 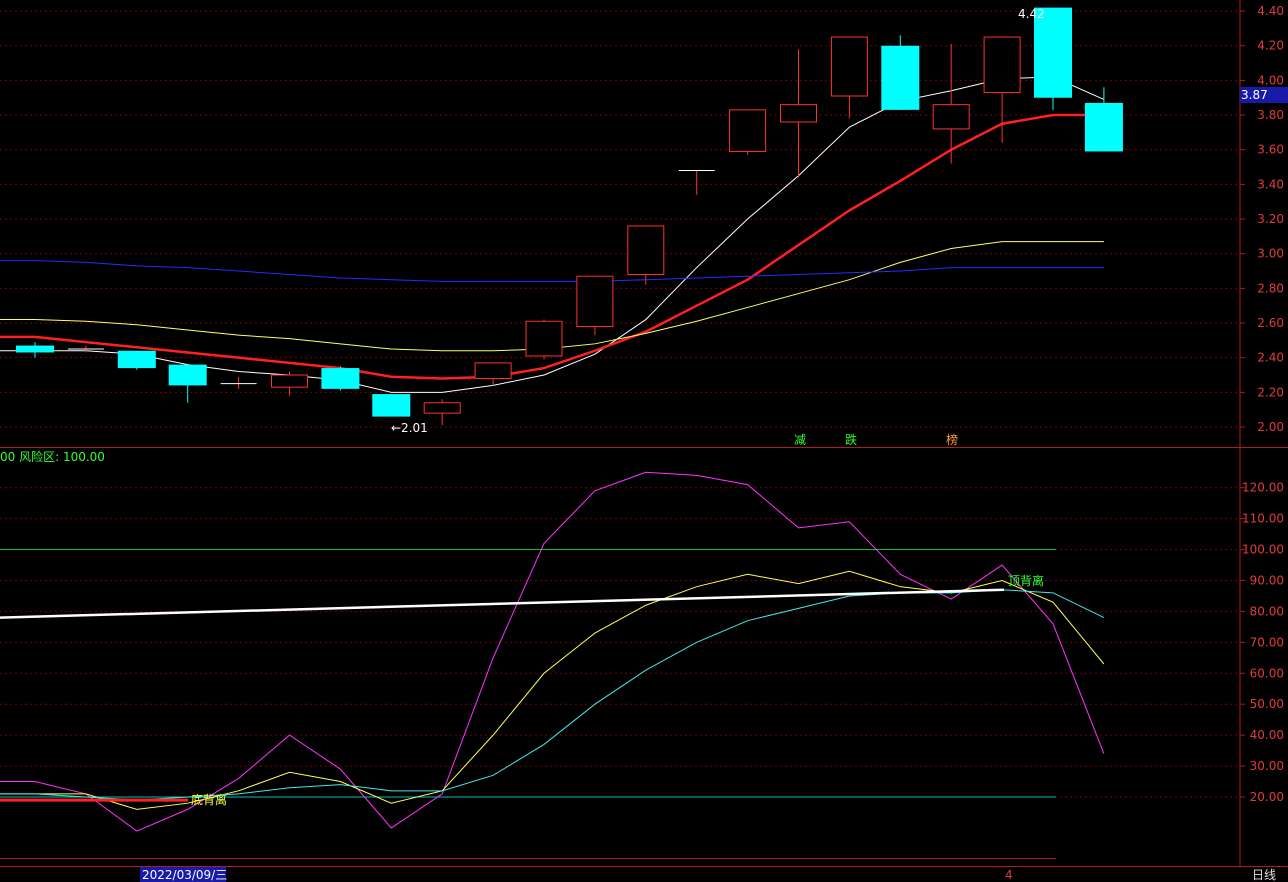 I want to click on price-tick-label: 2.60, so click(x=1270, y=323).